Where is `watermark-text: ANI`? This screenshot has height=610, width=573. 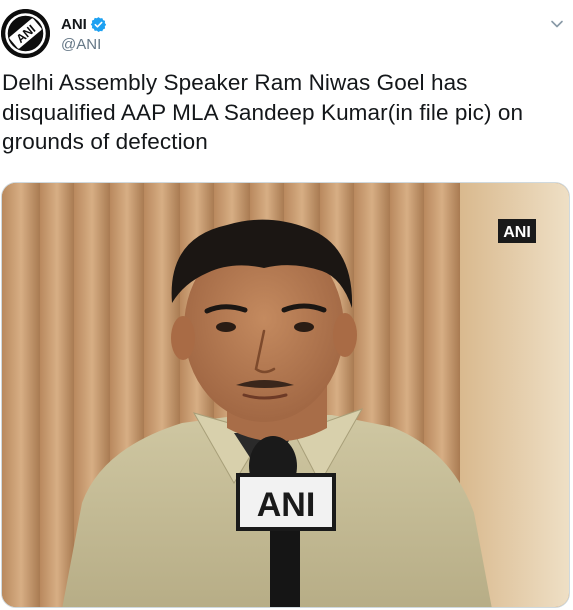 watermark-text: ANI is located at coordinates (517, 232).